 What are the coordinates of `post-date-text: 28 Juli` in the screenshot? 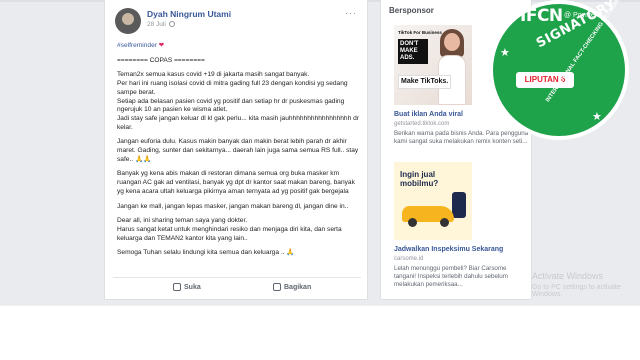 It's located at (156, 24).